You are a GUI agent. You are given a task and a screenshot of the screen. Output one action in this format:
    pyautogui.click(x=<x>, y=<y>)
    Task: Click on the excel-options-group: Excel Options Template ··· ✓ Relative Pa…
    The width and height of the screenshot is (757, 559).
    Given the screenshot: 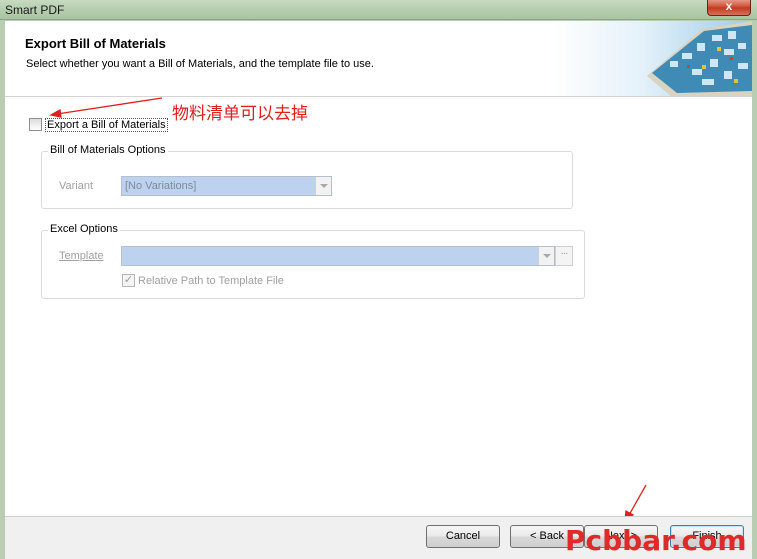 What is the action you would take?
    pyautogui.click(x=313, y=261)
    